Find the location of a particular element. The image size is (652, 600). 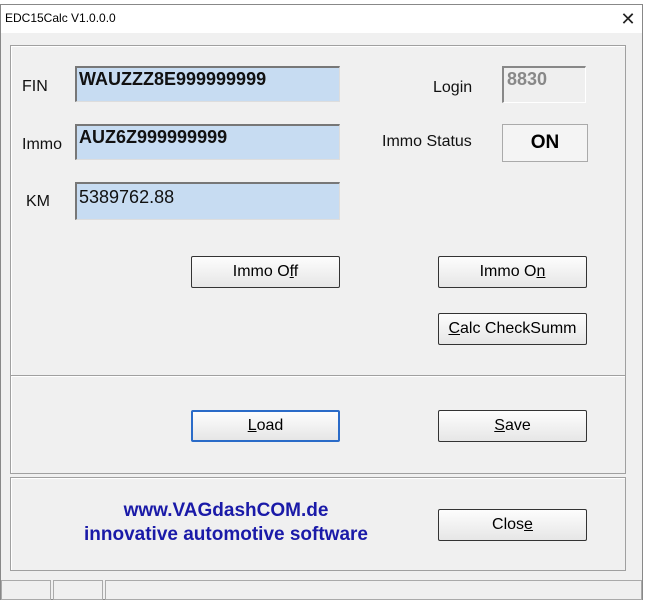

label-pre: Clos is located at coordinates (508, 524).